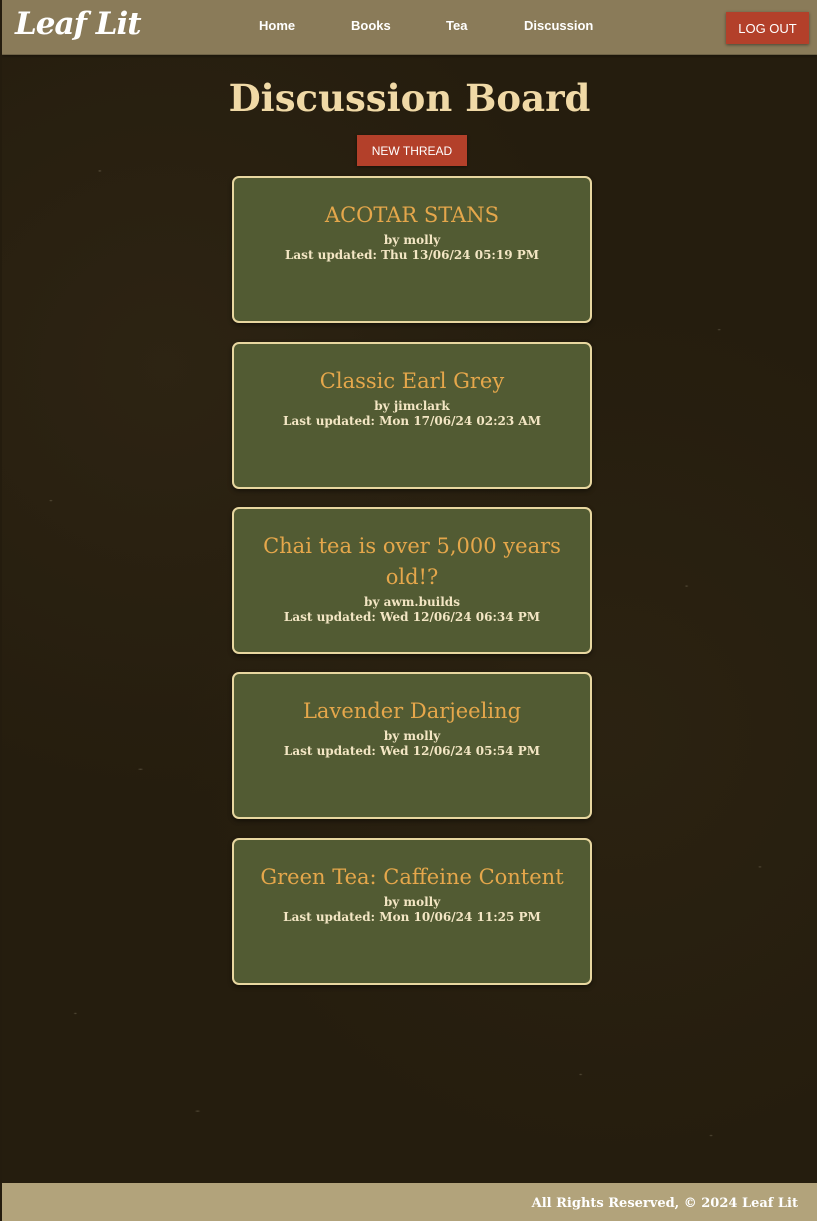 The width and height of the screenshot is (817, 1221). Describe the element at coordinates (412, 551) in the screenshot. I see `thread-title: Chai tea is over 5,000 years old!?` at that location.